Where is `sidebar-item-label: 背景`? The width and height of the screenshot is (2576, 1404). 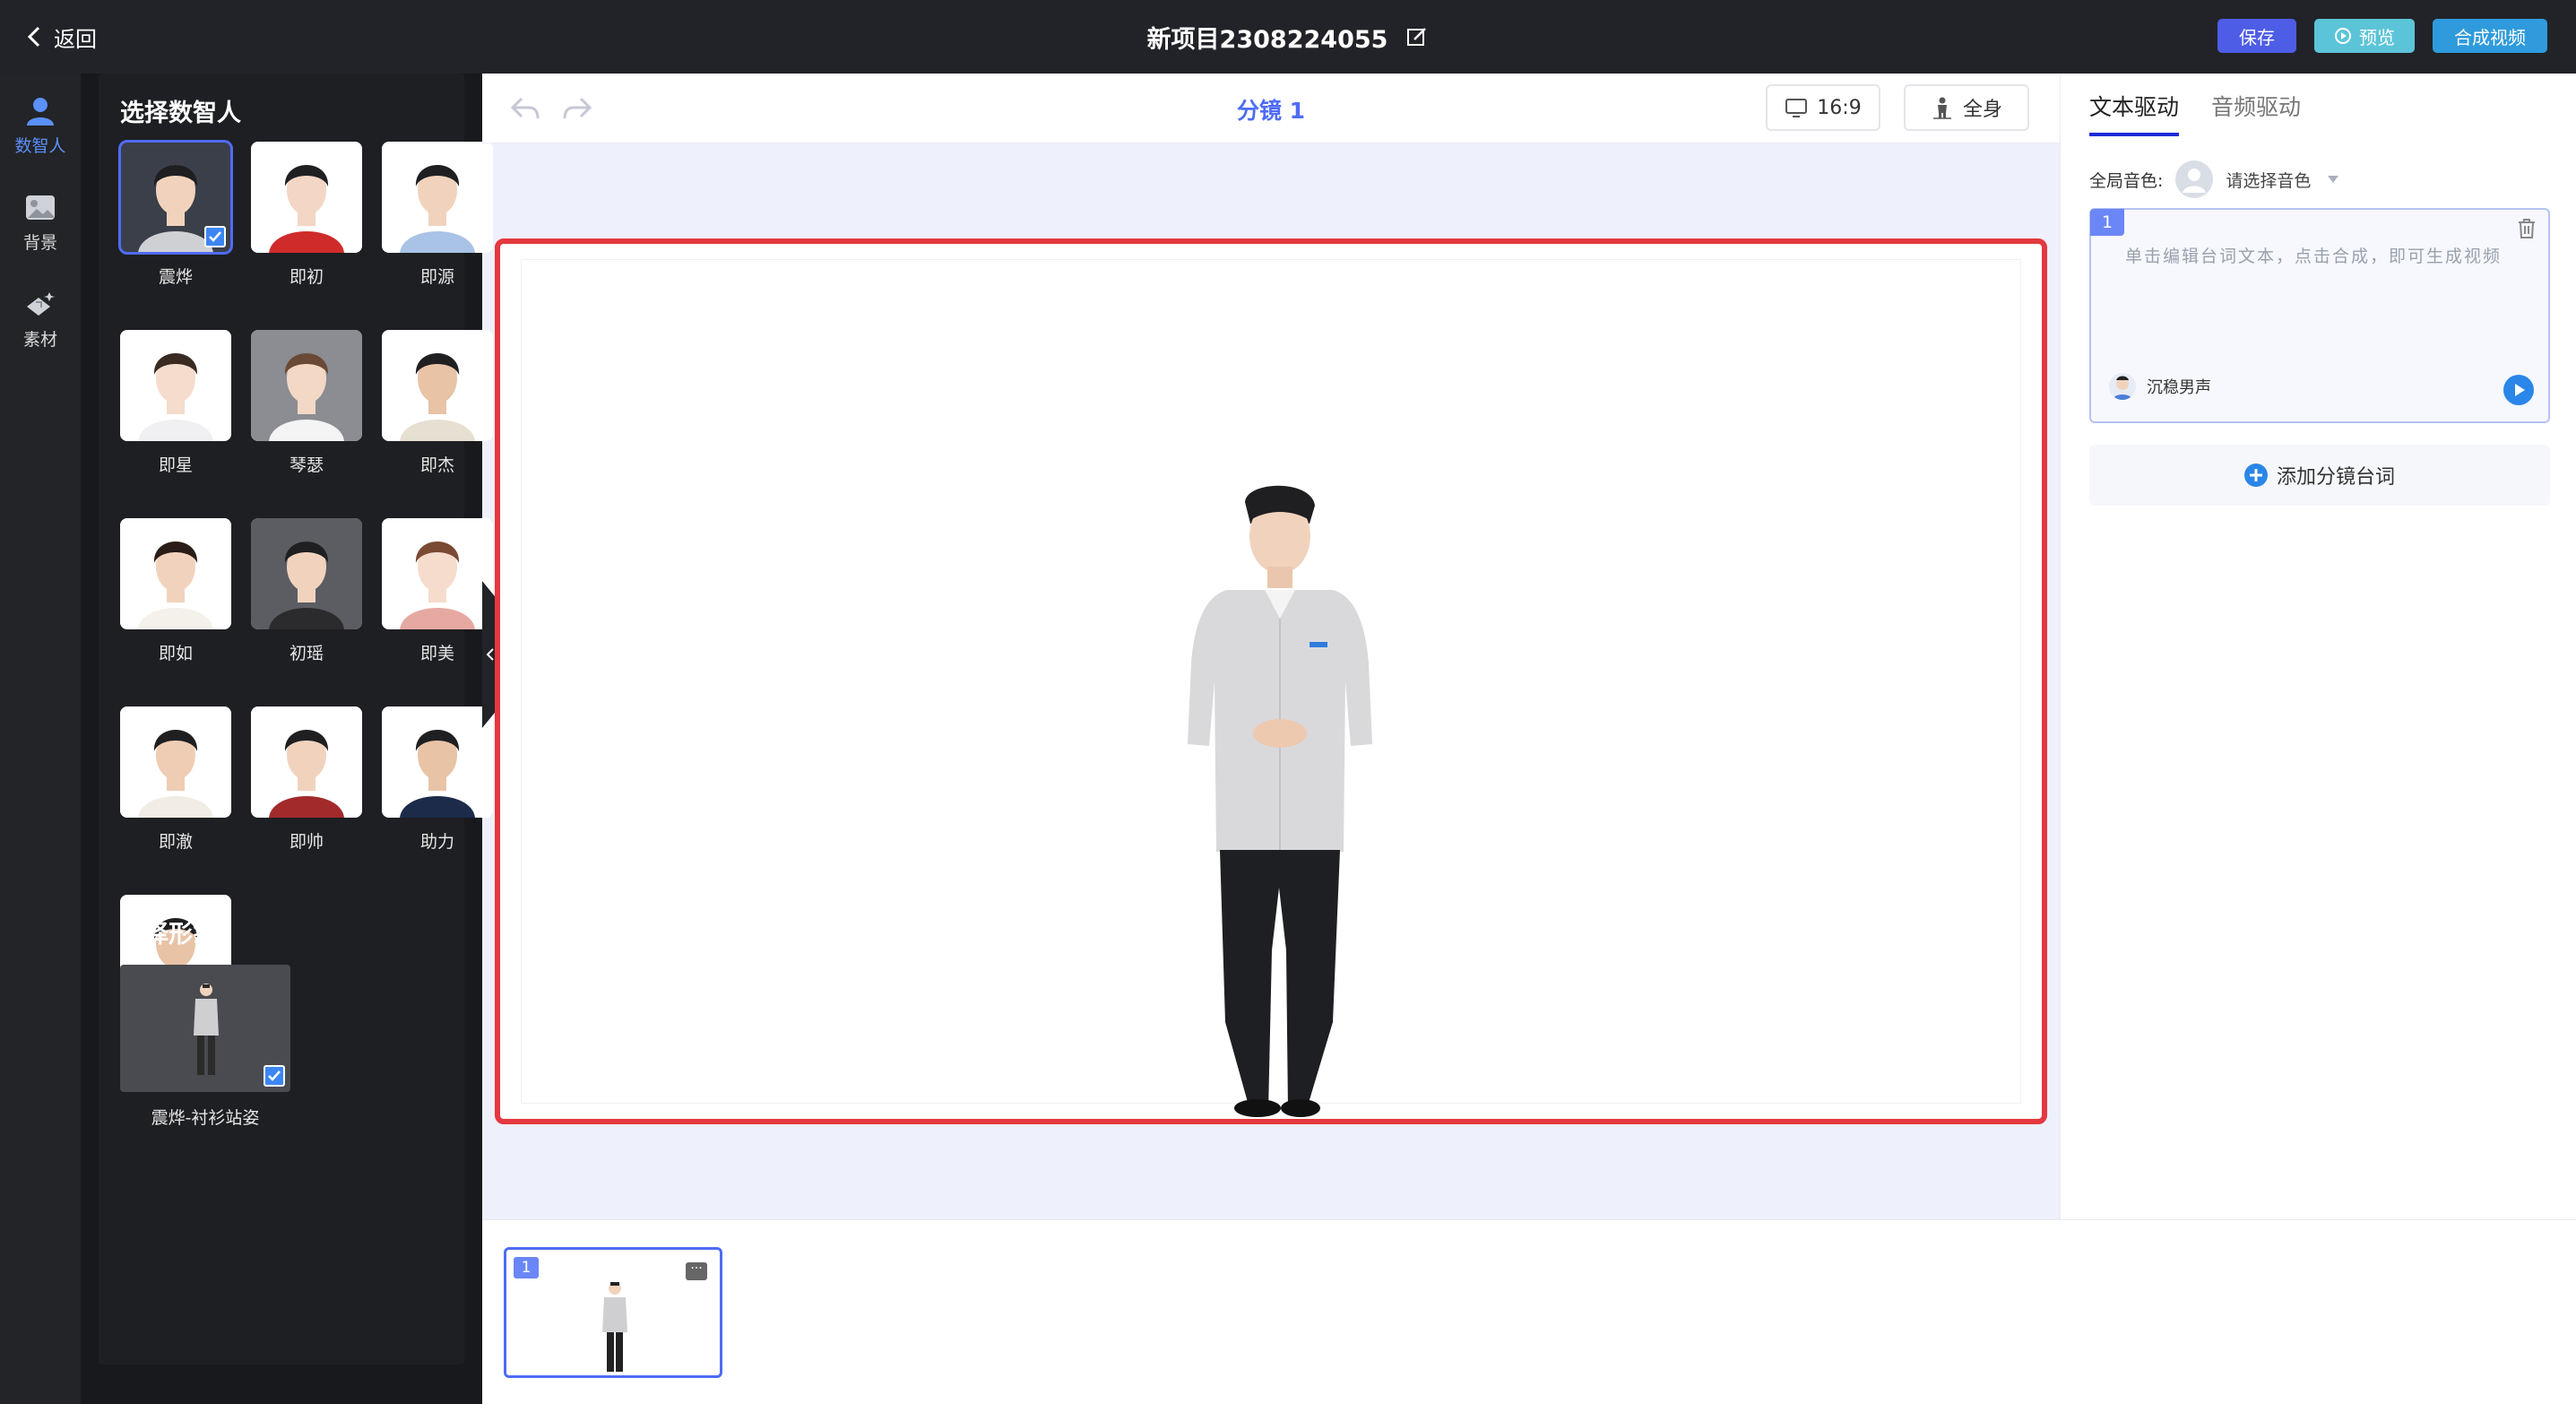 sidebar-item-label: 背景 is located at coordinates (39, 242).